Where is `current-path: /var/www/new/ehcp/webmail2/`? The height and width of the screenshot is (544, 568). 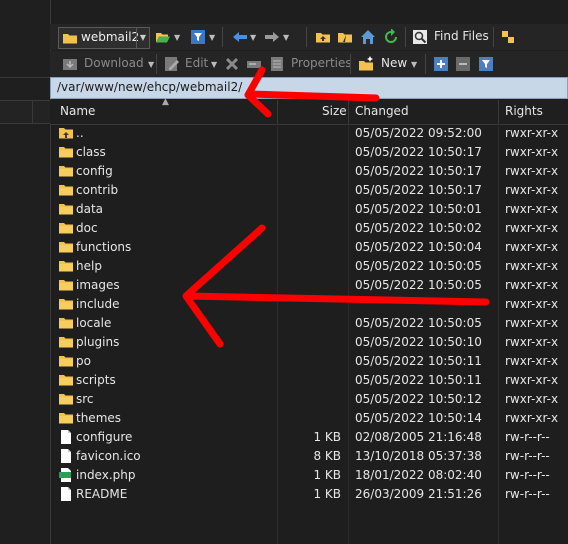
current-path: /var/www/new/ehcp/webmail2/ is located at coordinates (150, 87).